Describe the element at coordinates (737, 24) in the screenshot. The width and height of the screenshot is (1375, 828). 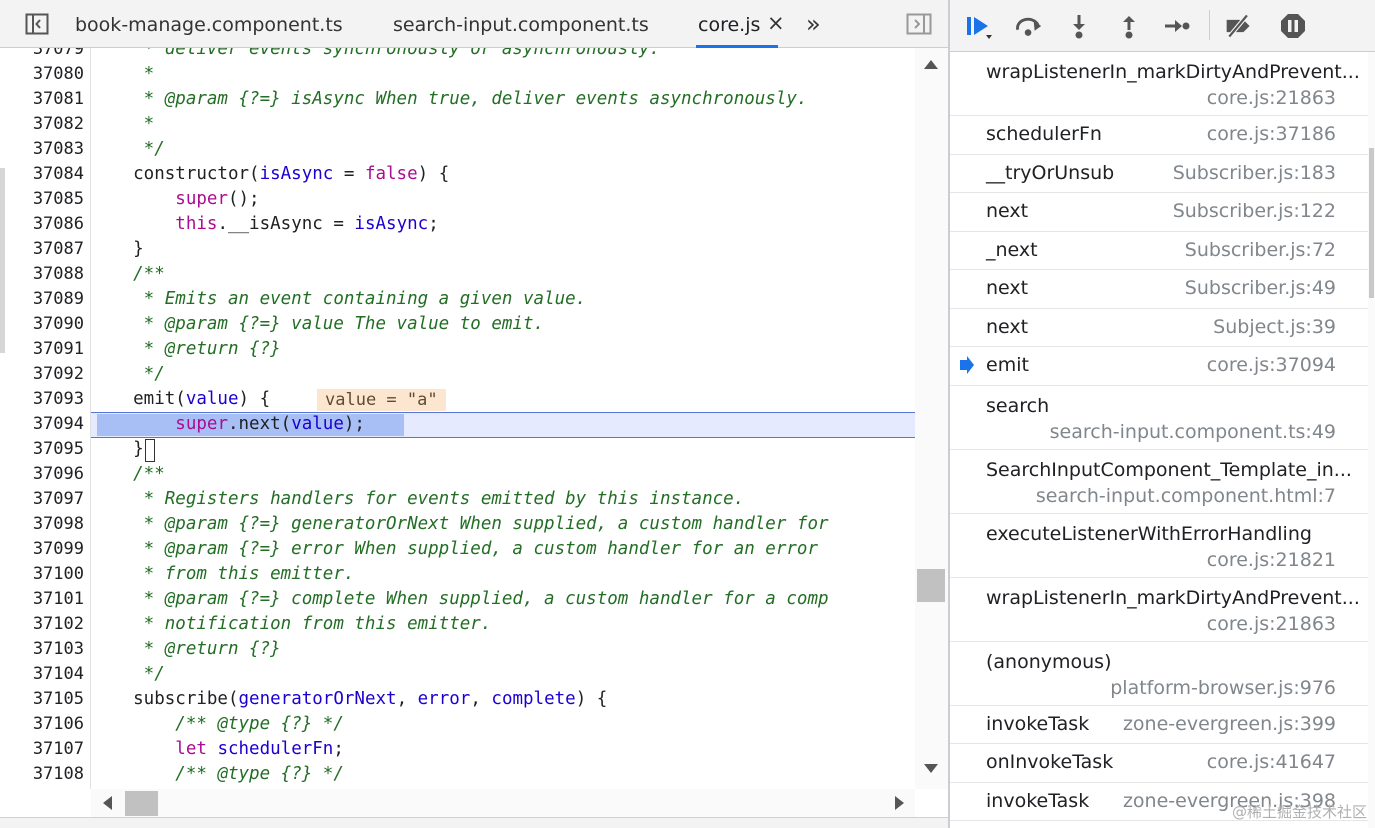
I see `tab-core-js: core.js` at that location.